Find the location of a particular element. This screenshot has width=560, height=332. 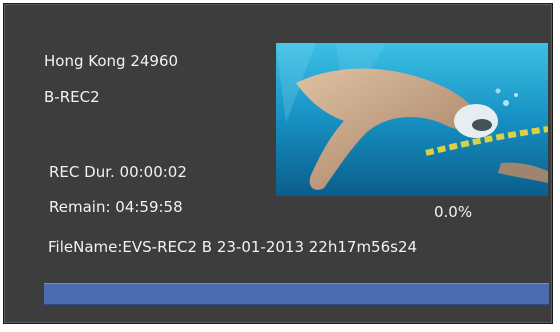

progress-percent: 0.0% is located at coordinates (453, 212).